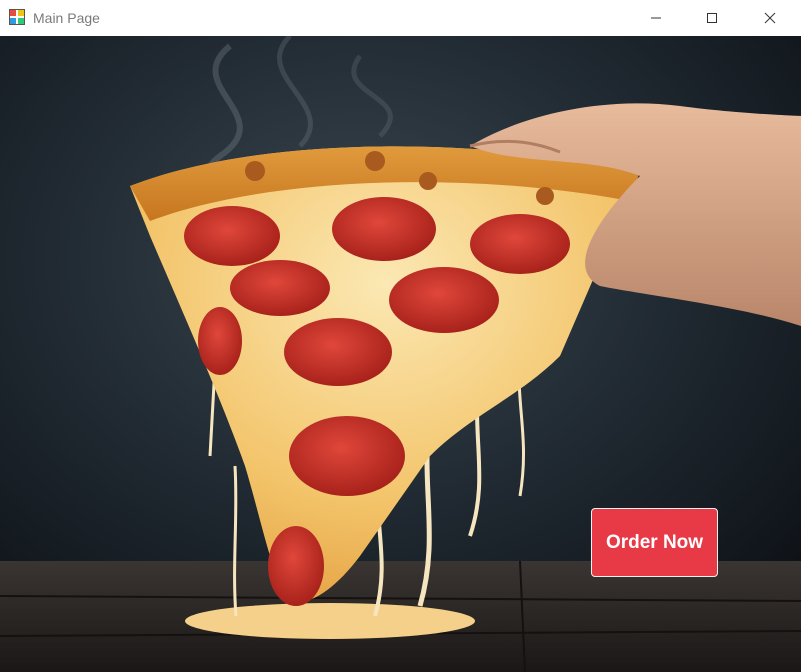 This screenshot has height=672, width=801. I want to click on minimize-icon, so click(656, 18).